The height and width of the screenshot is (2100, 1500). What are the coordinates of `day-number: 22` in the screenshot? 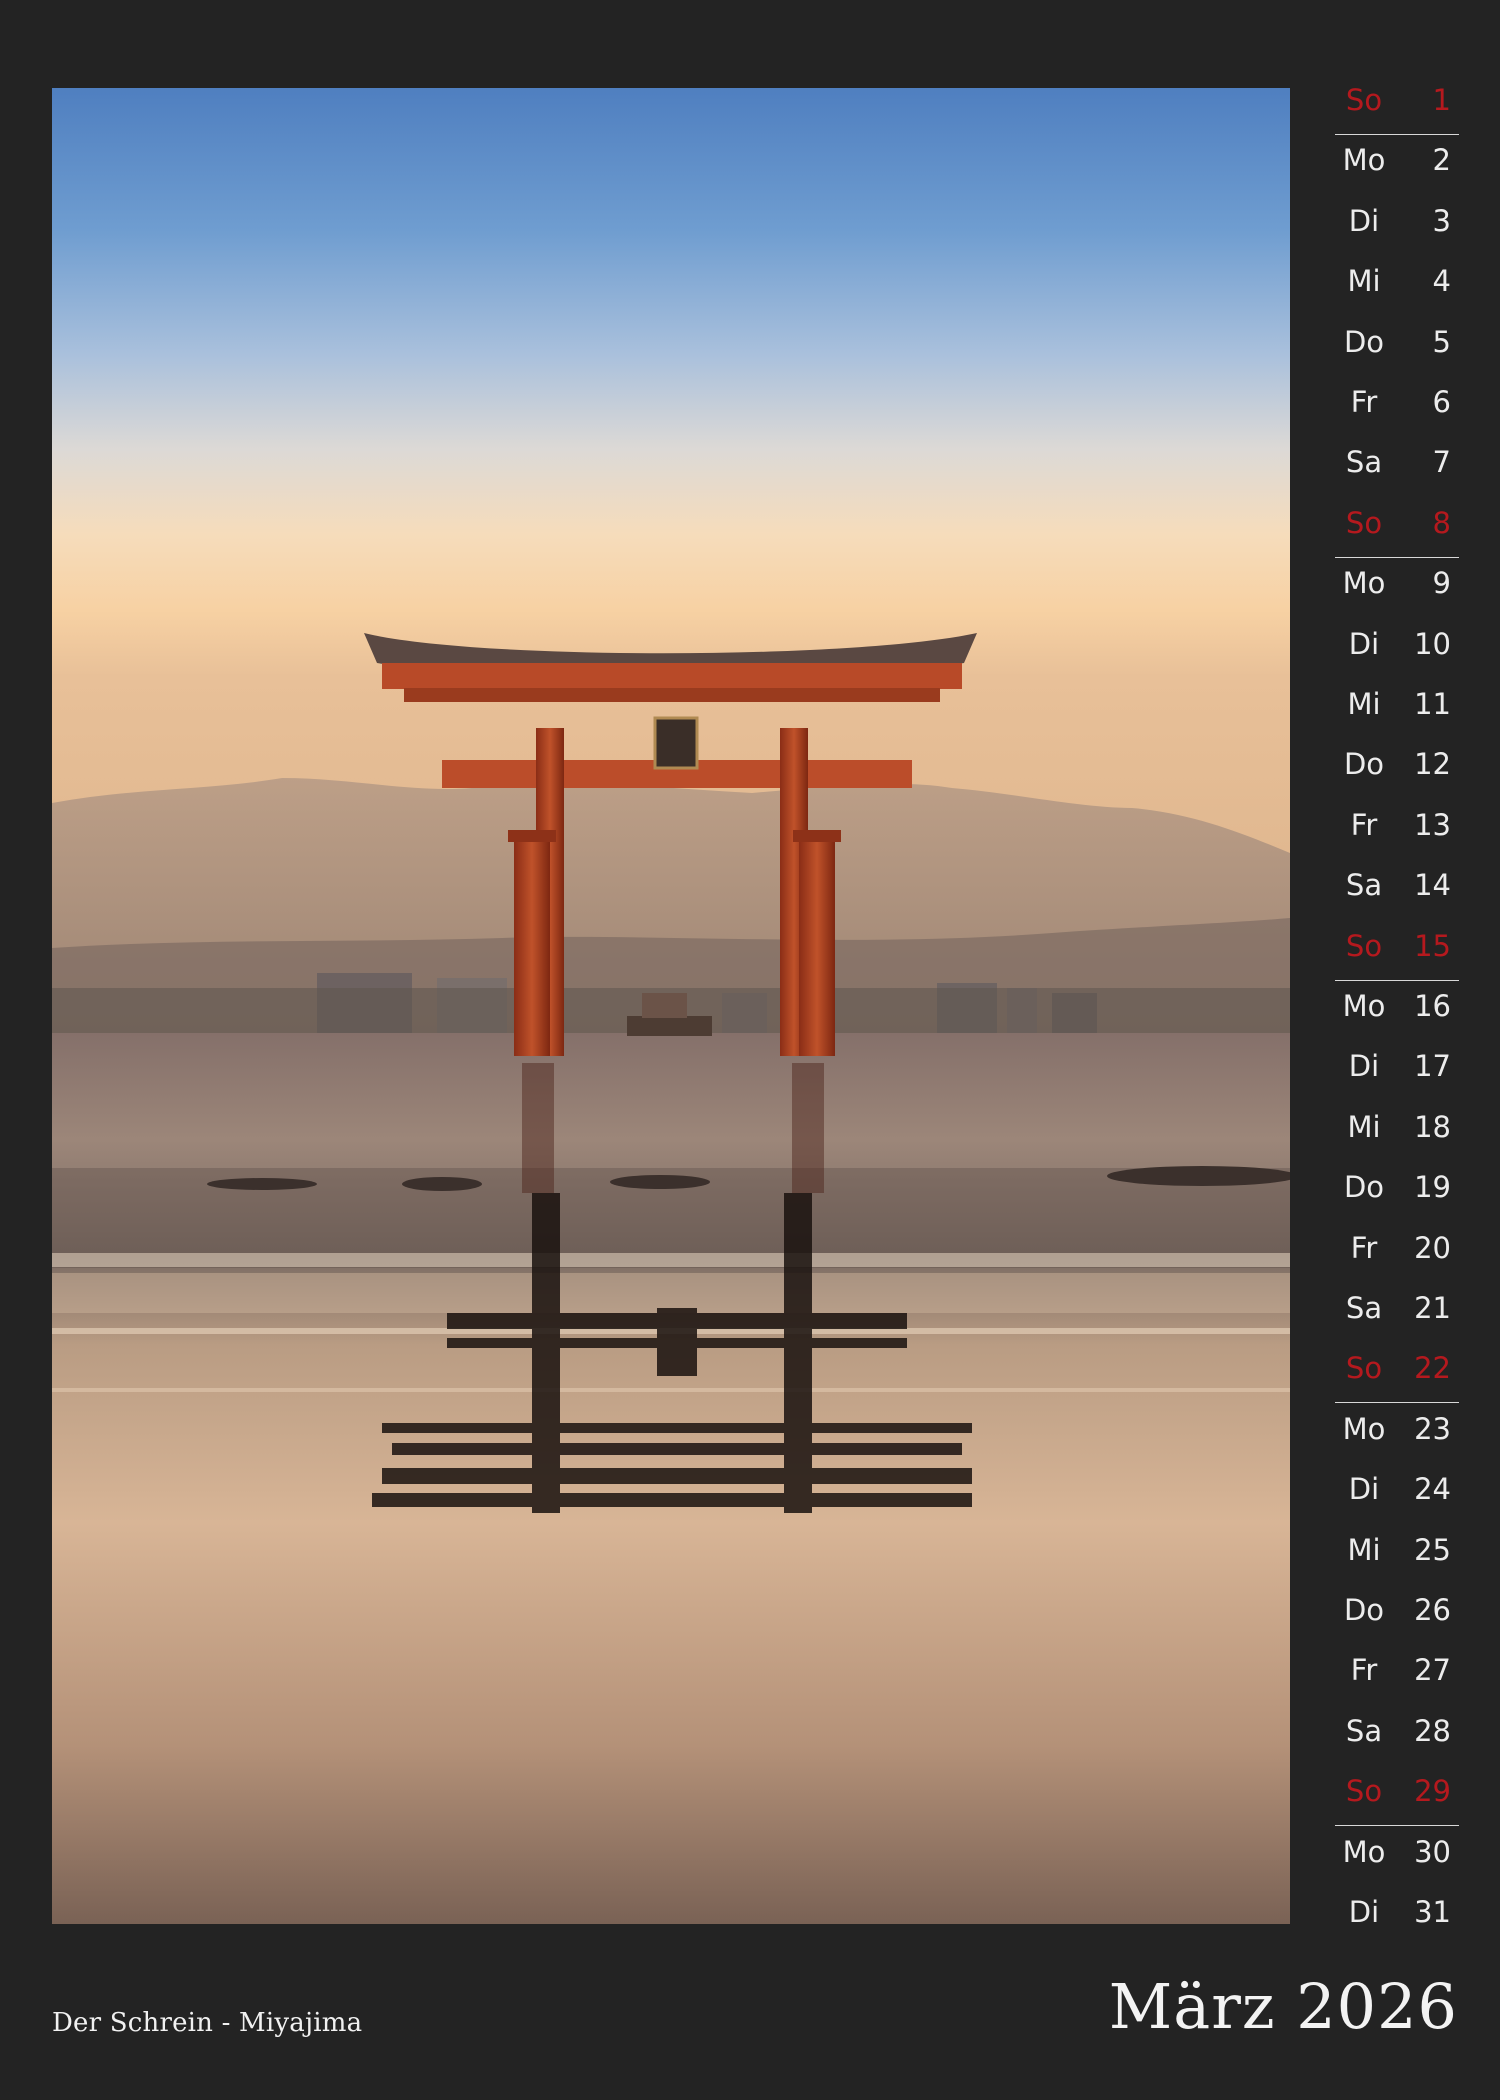 It's located at (1432, 1368).